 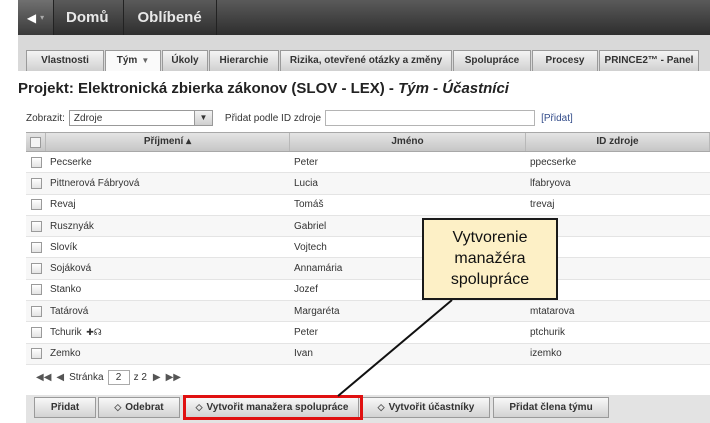 What do you see at coordinates (69, 311) in the screenshot?
I see `last-name-text: Tatárová` at bounding box center [69, 311].